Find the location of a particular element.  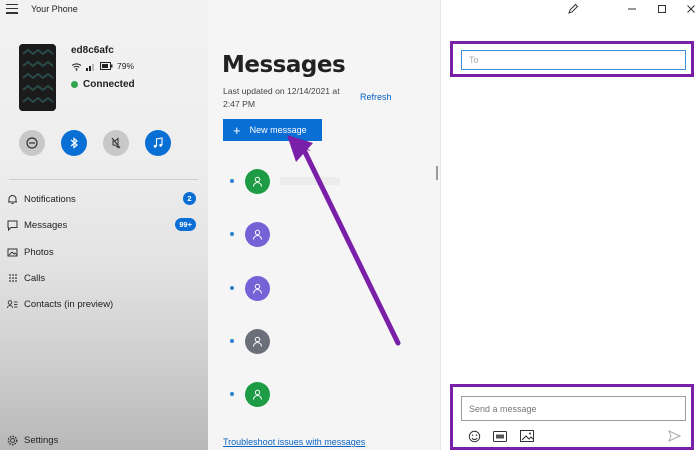

battery-icon is located at coordinates (106, 66).